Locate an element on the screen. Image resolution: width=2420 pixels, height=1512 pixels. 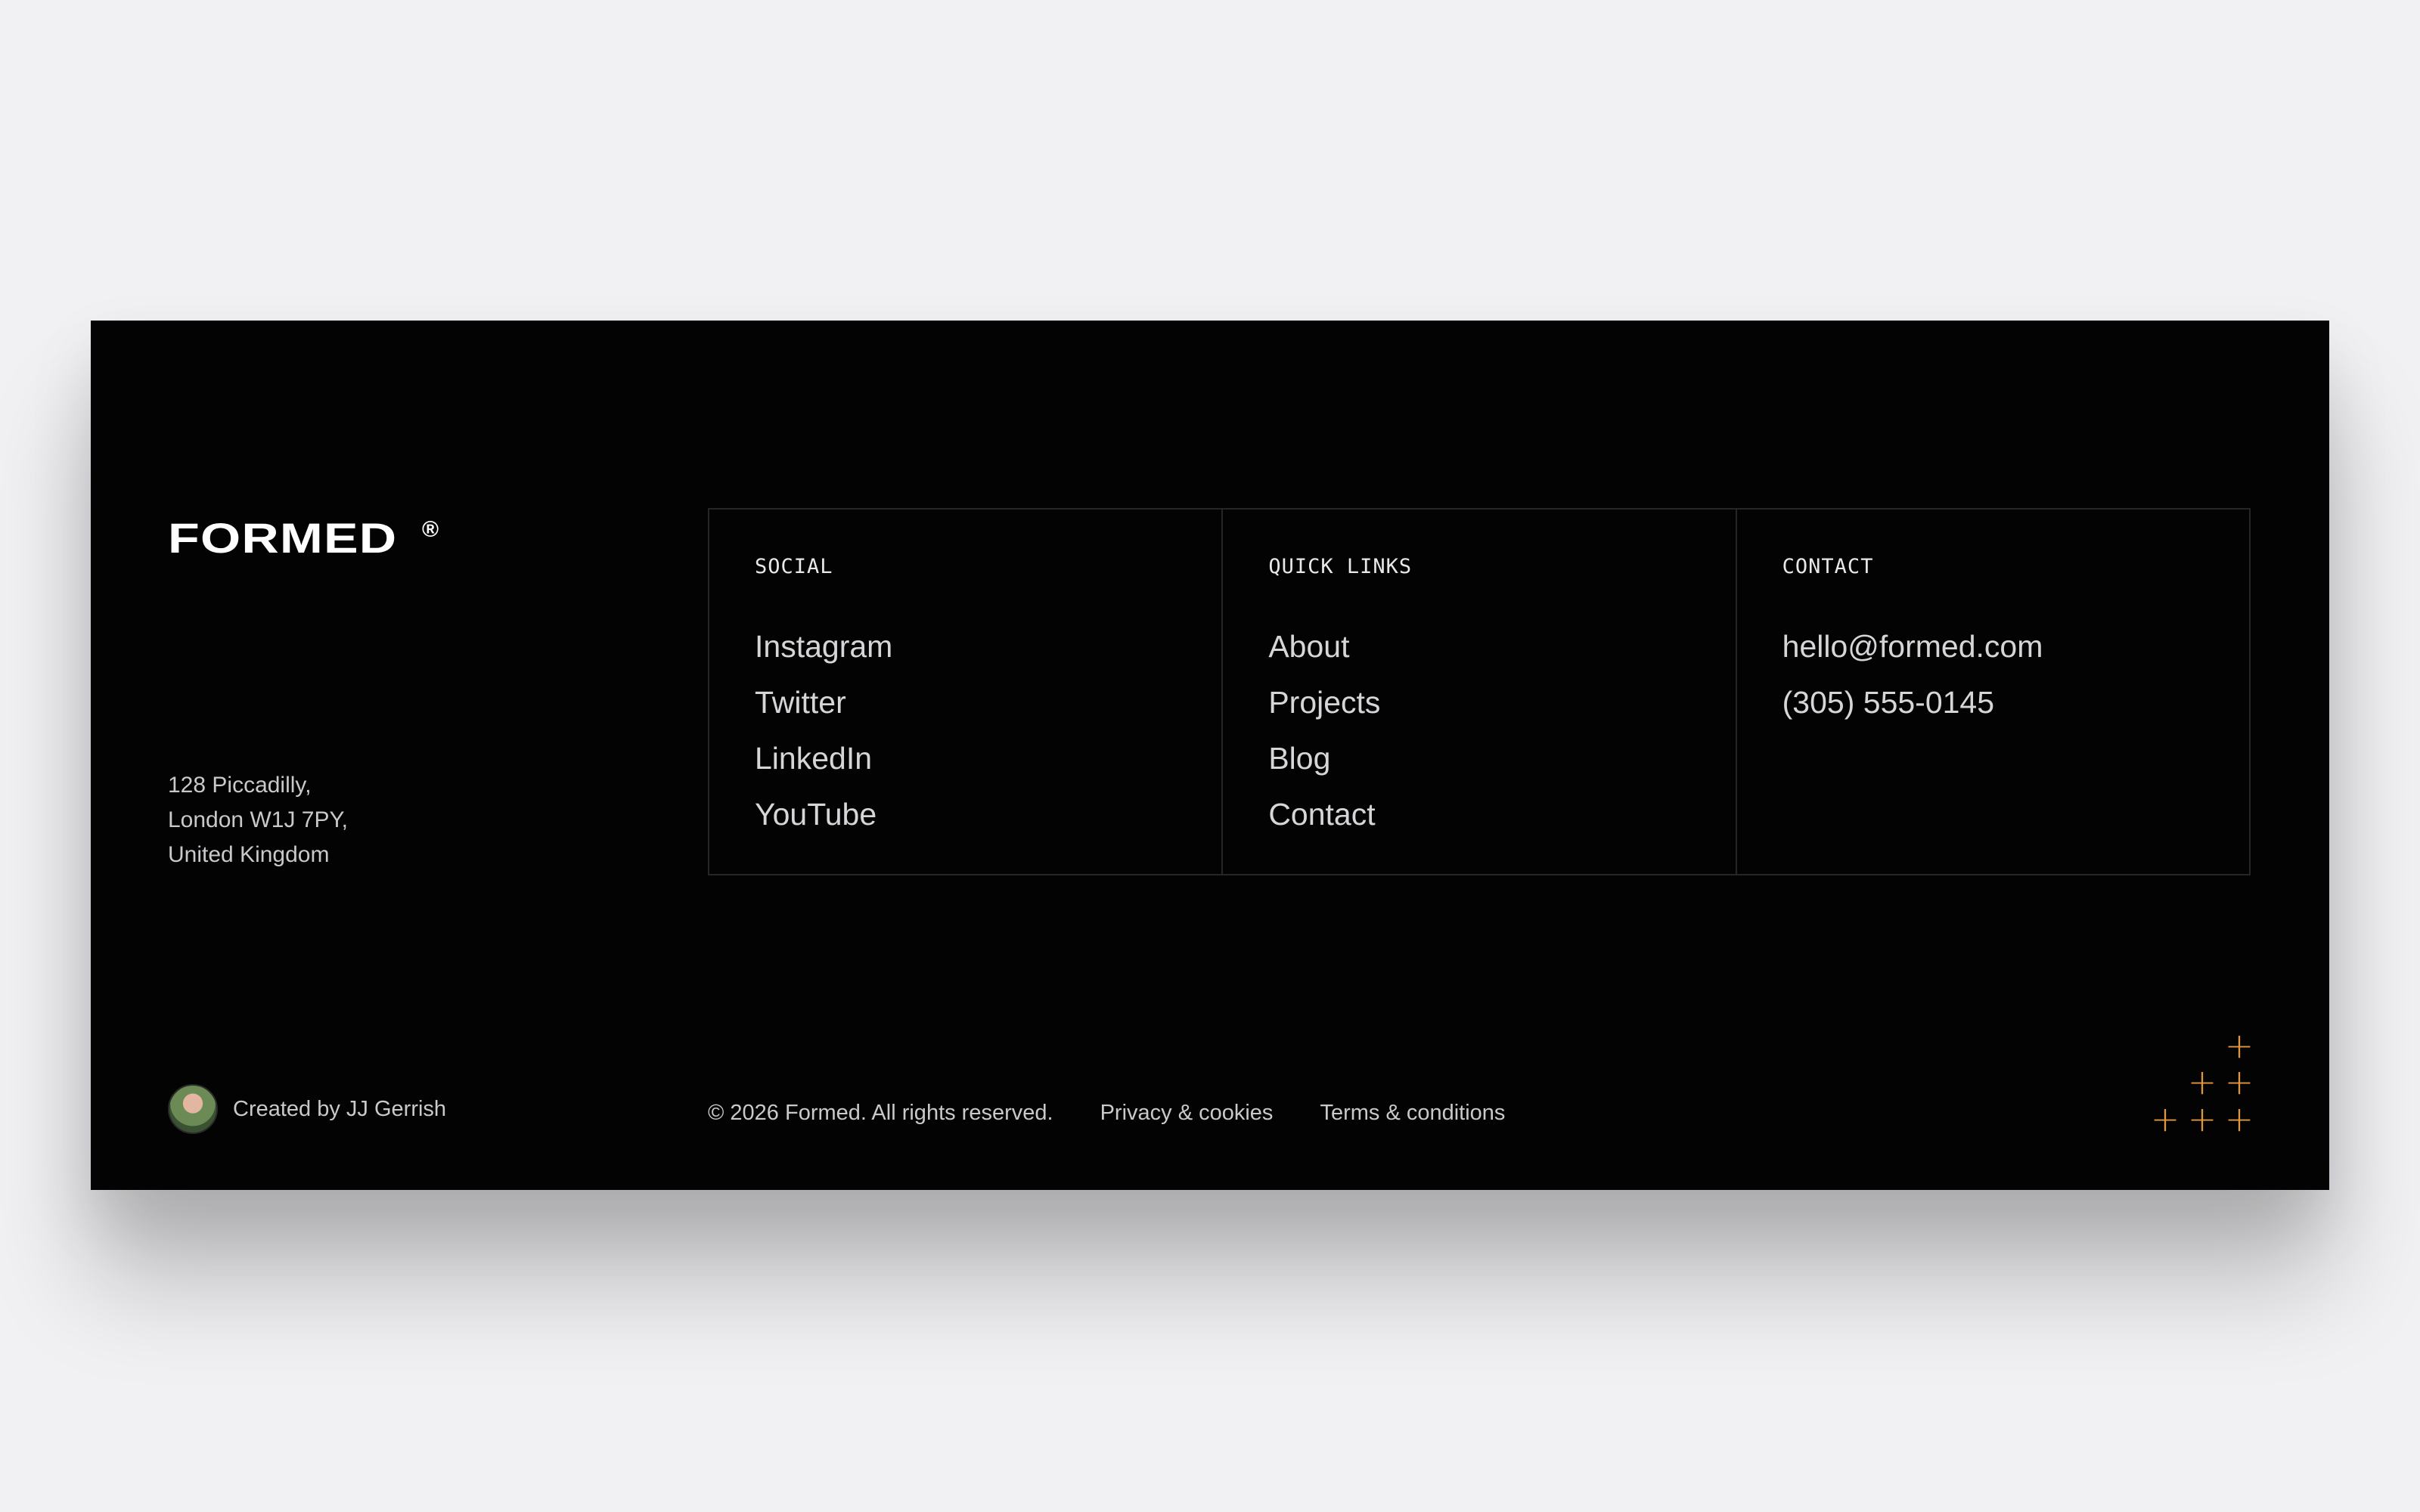
link-instagram: Instagram is located at coordinates (823, 646).